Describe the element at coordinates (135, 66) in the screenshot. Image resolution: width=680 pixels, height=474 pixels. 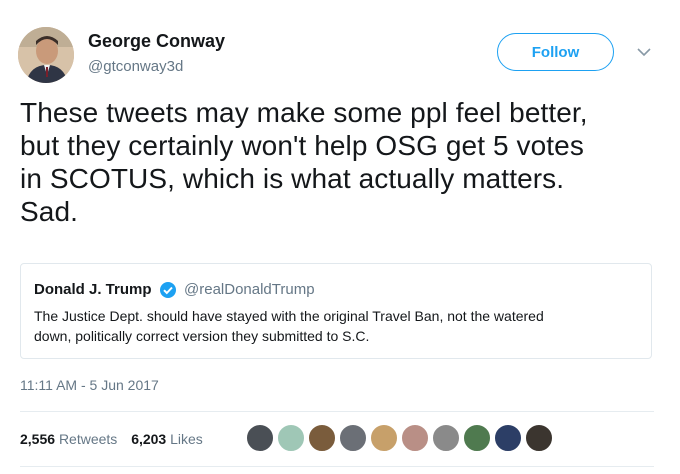
I see `author-handle: @gtconway3d` at that location.